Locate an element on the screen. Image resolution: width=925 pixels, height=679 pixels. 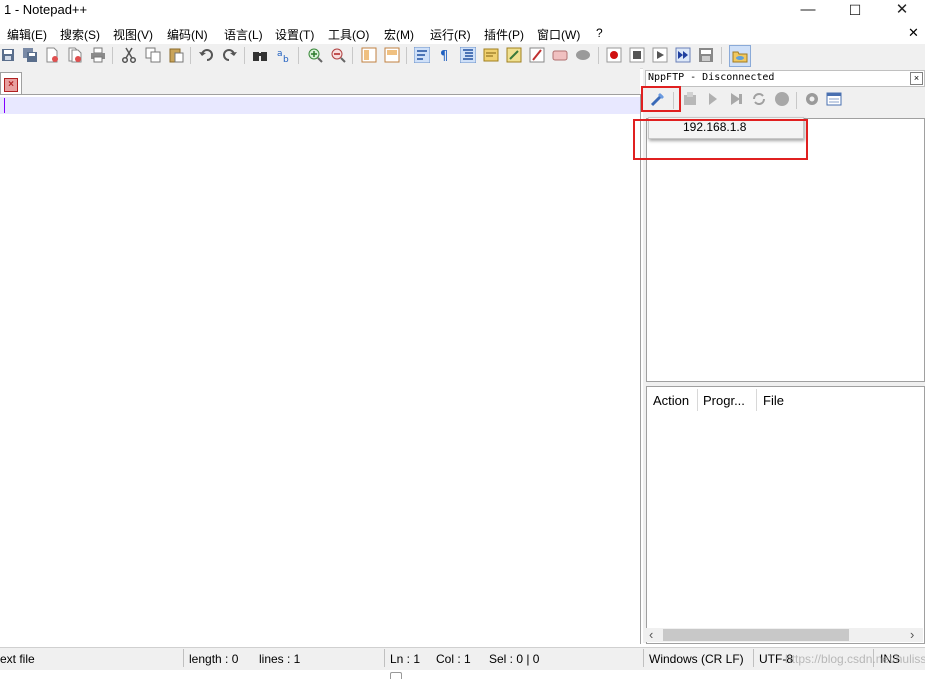
menu-encoding: 编码(N) is located at coordinates (187, 34).